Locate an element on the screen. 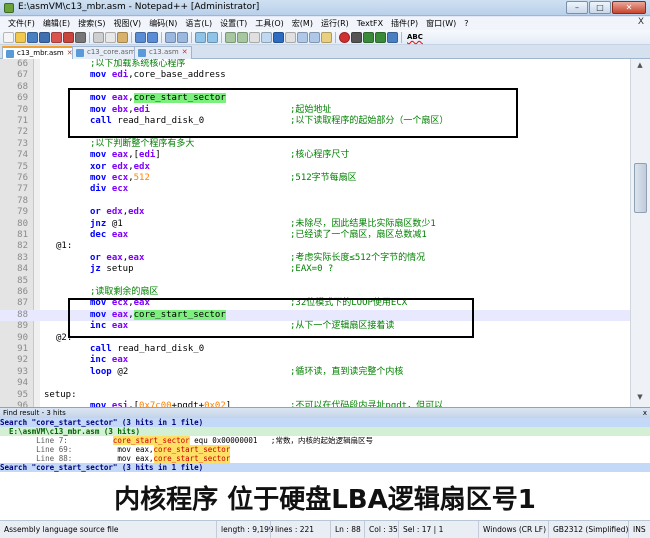 This screenshot has height=538, width=650. find-match-row: Line 69: mov eax,core_start_sector is located at coordinates (325, 449).